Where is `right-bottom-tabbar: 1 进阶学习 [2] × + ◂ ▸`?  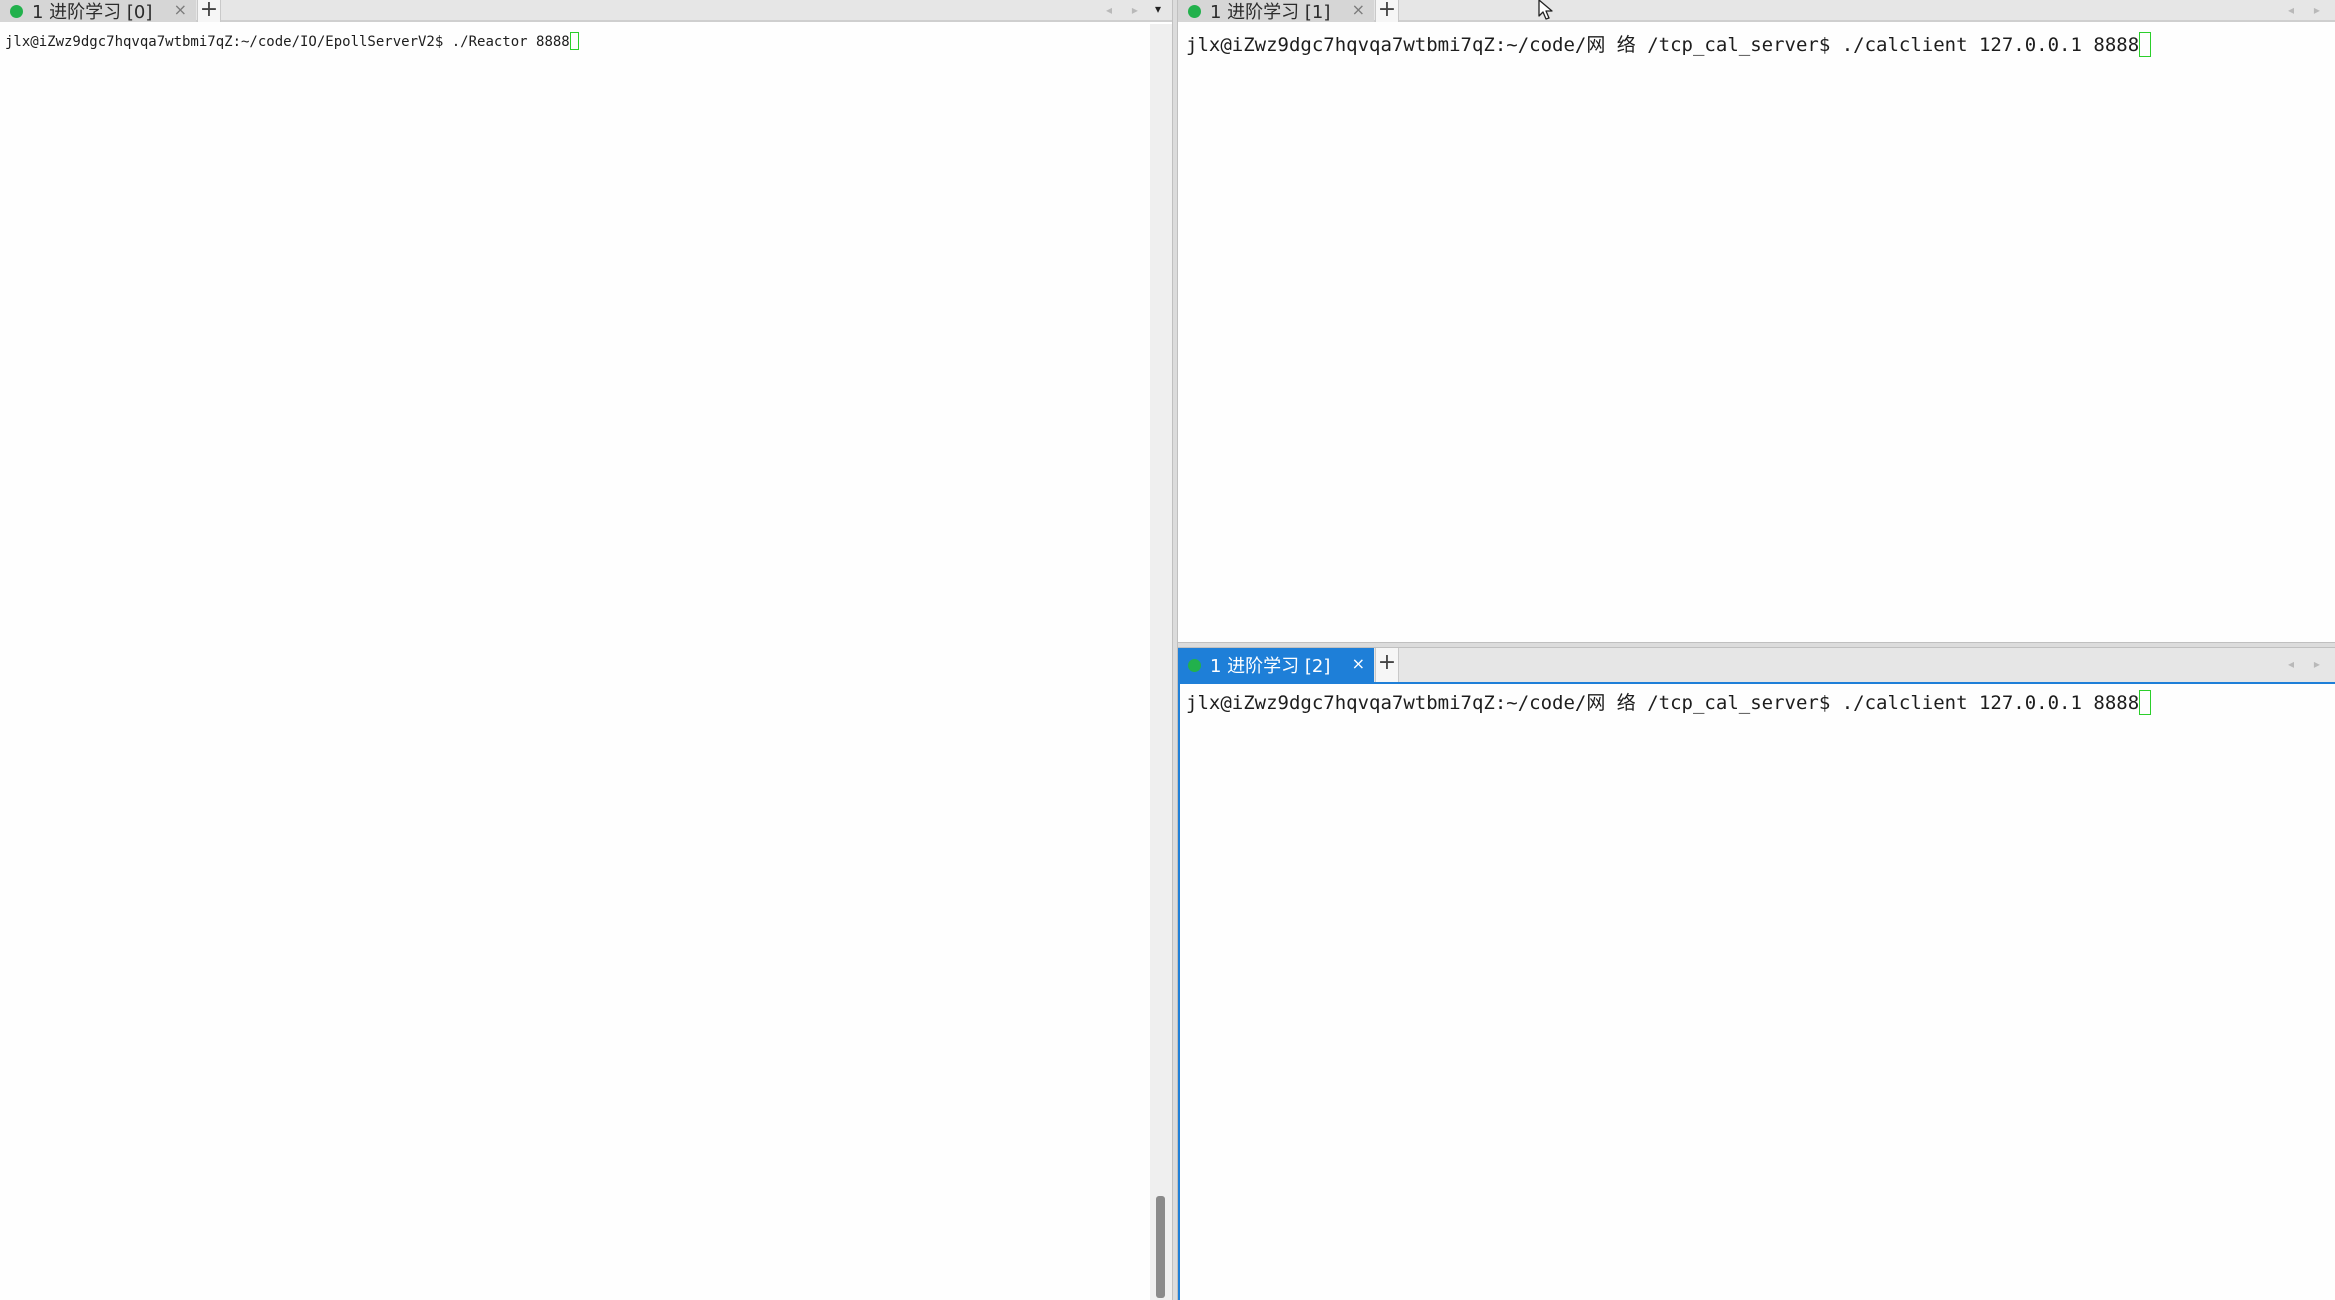
right-bottom-tabbar: 1 进阶学习 [2] × + ◂ ▸ is located at coordinates (1756, 666).